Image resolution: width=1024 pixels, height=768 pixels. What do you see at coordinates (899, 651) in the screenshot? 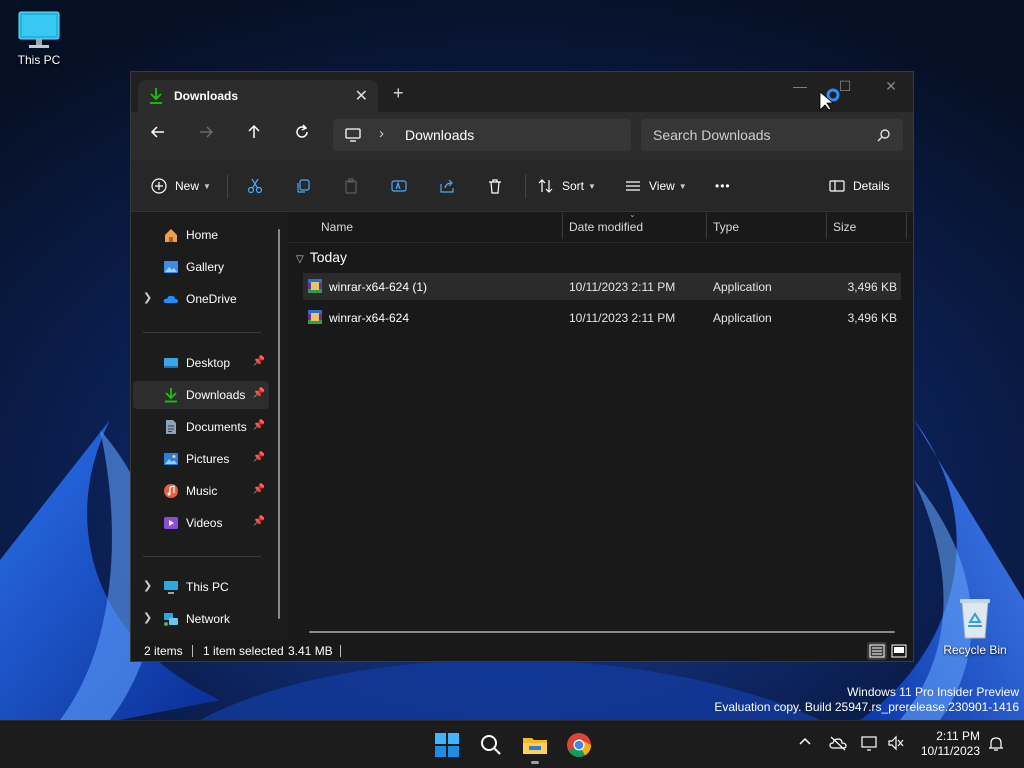
I see `tiles-view-button` at bounding box center [899, 651].